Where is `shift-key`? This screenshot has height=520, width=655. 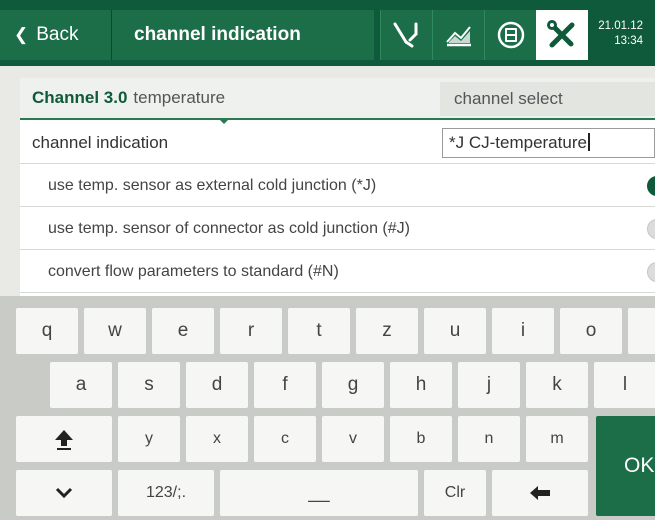
shift-key is located at coordinates (64, 439).